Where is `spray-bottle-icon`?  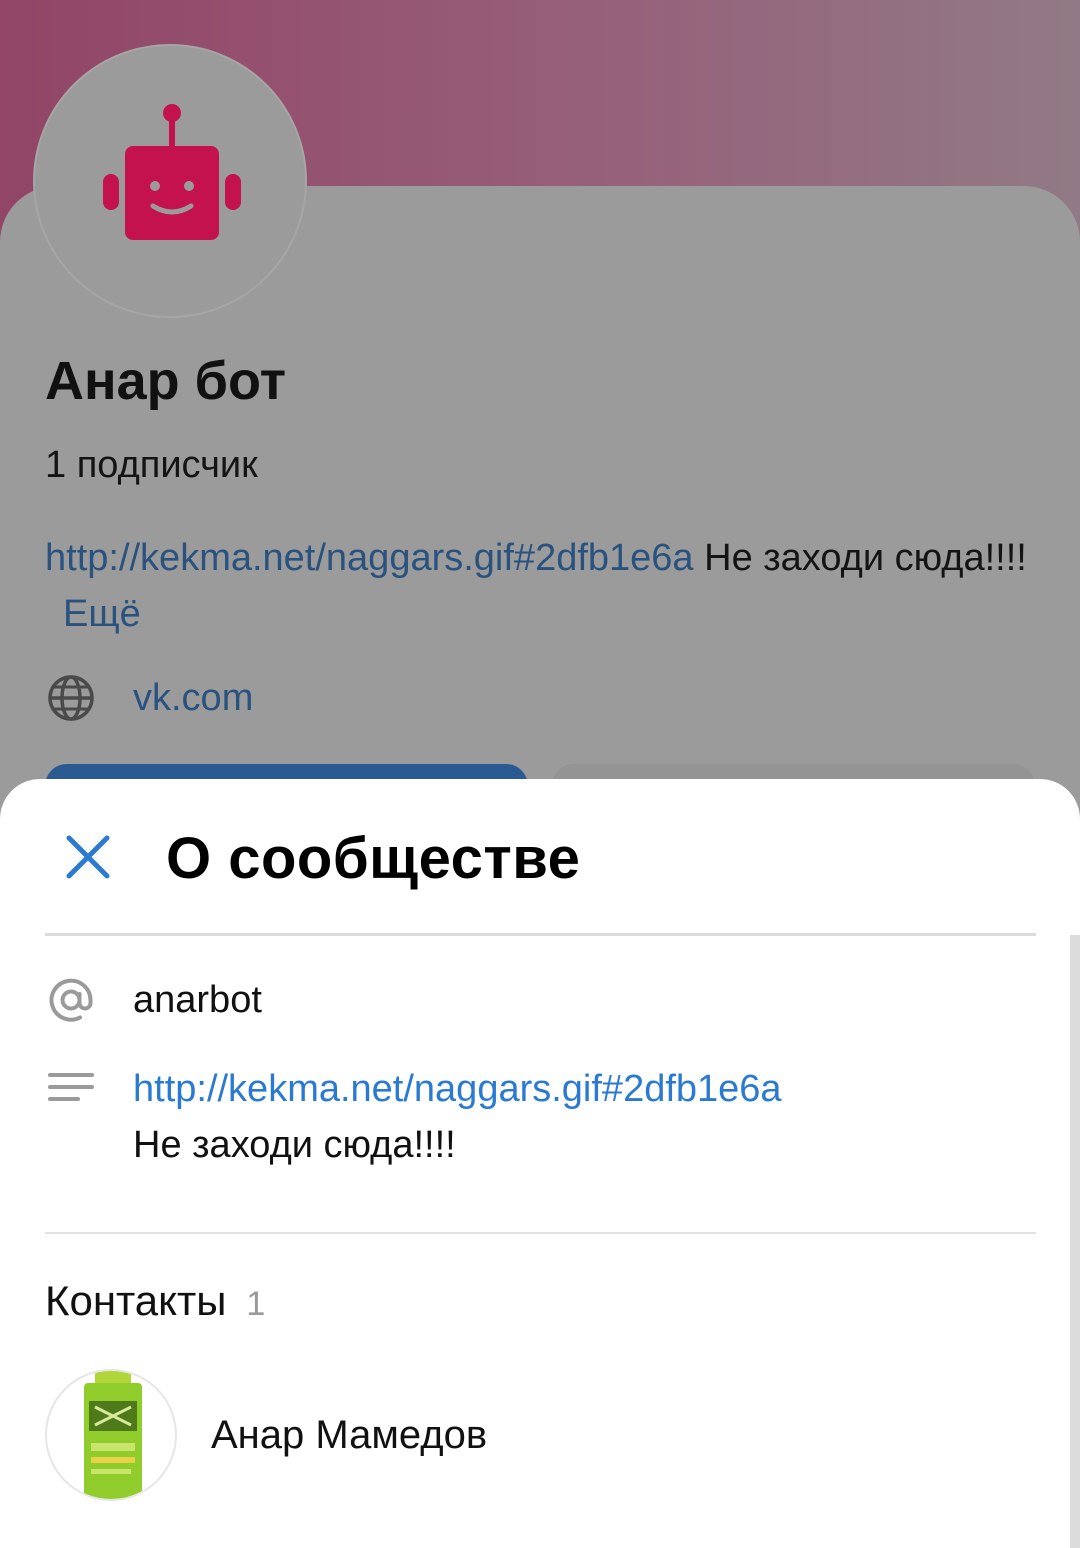 spray-bottle-icon is located at coordinates (113, 1435).